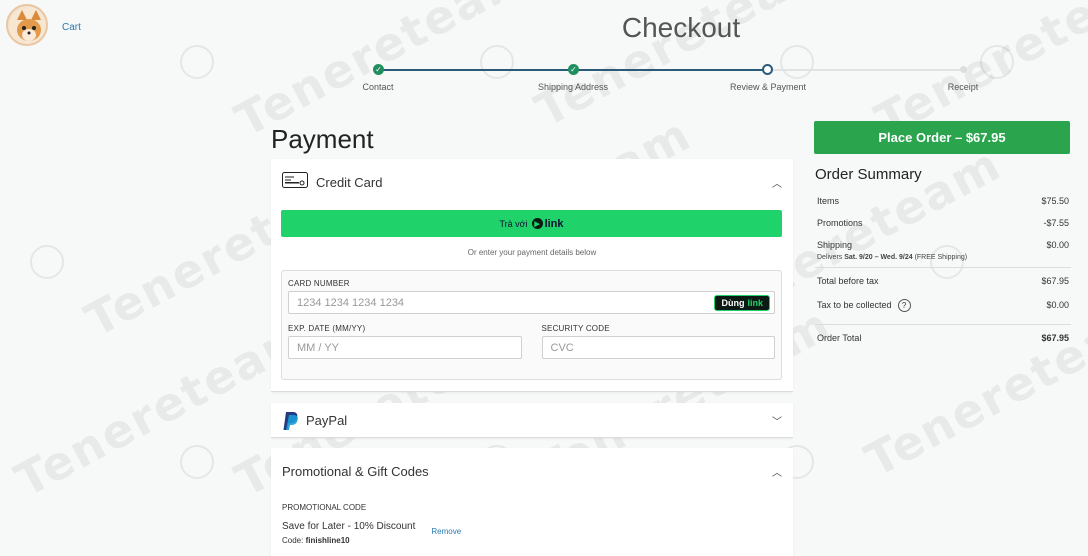 The image size is (1088, 556). I want to click on pay-with-link-label: Trả với, so click(513, 223).